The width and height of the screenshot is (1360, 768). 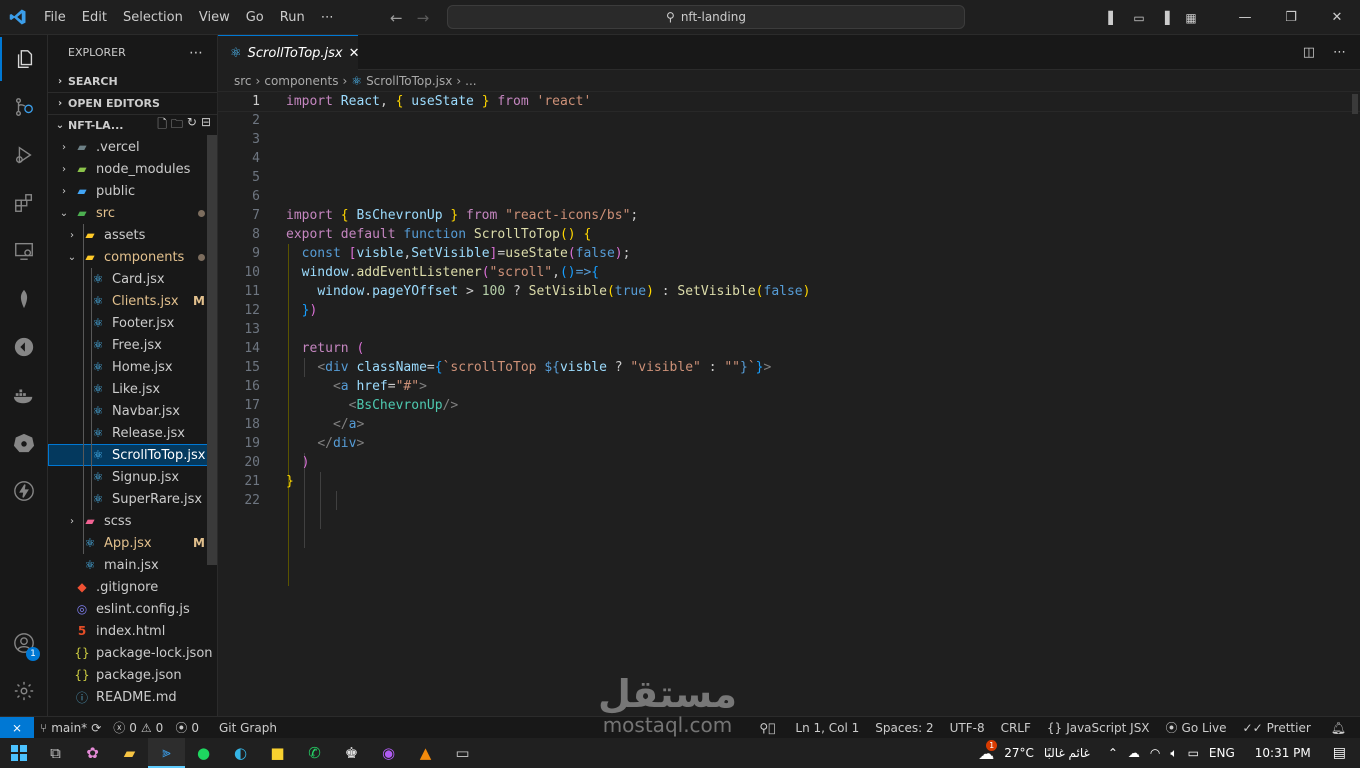 I want to click on explorer-icon, so click(x=24, y=59).